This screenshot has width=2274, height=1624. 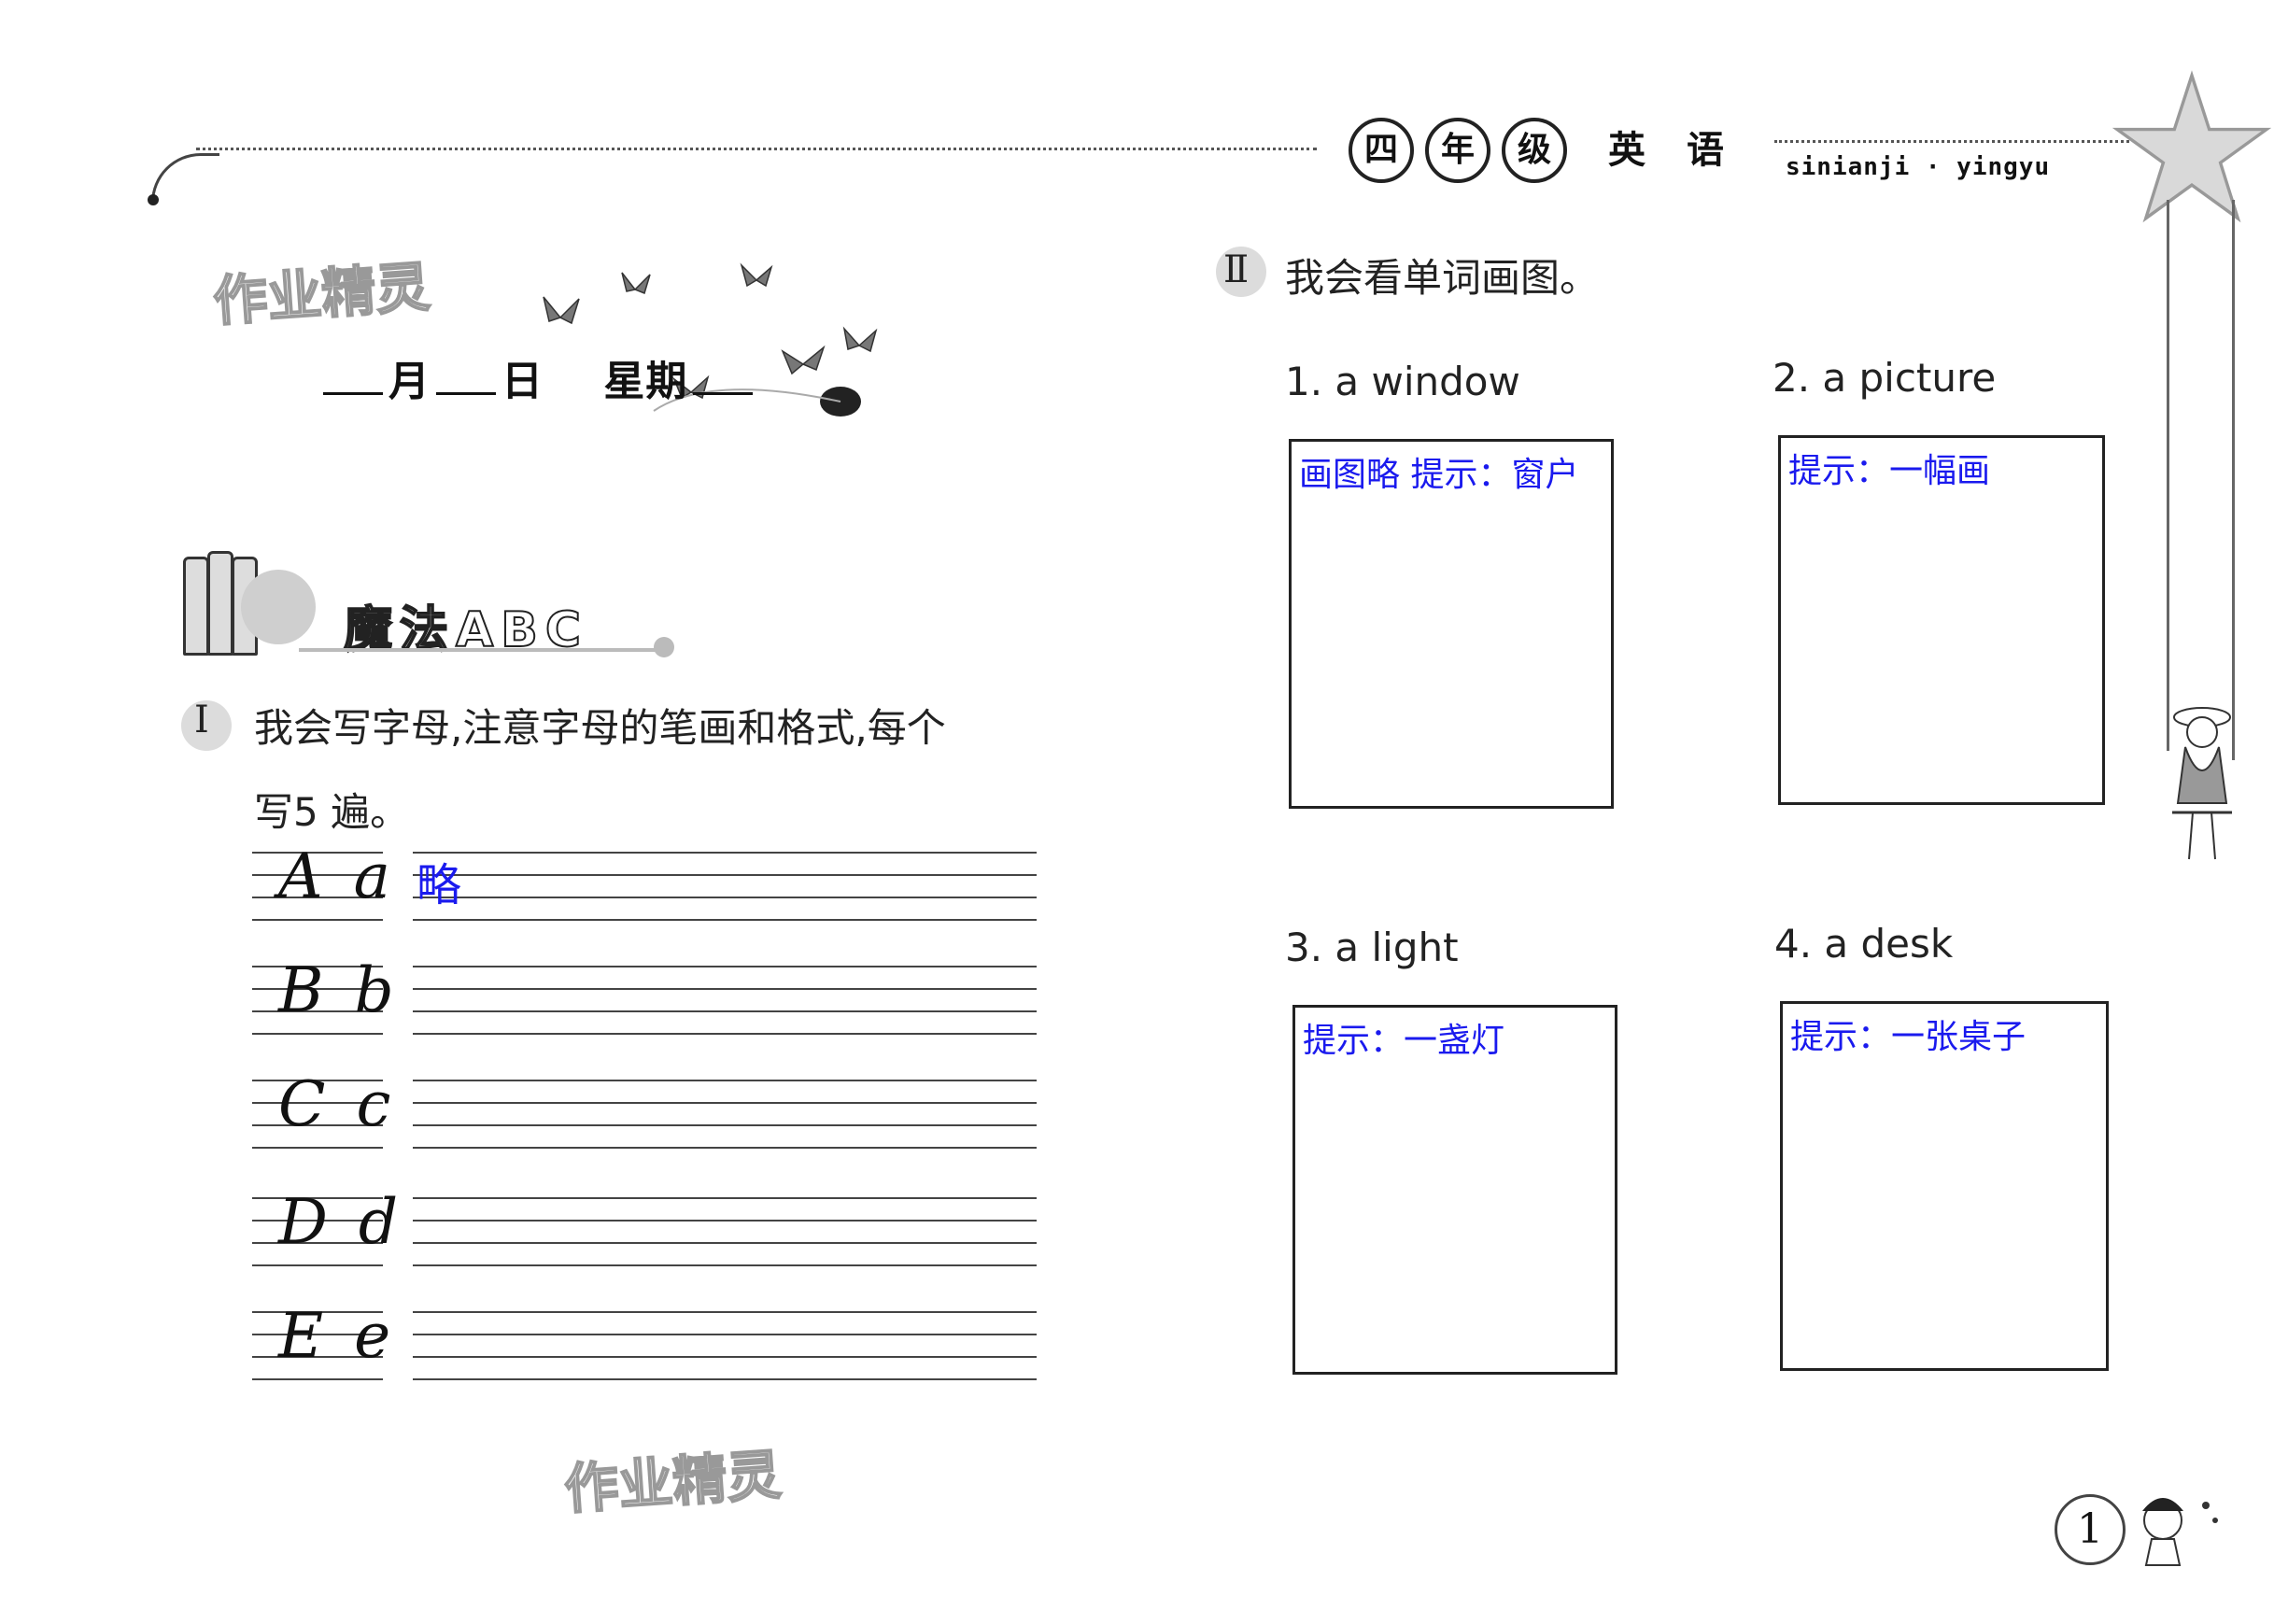 What do you see at coordinates (1404, 1041) in the screenshot?
I see `item-3-hint: 提示：一盏灯` at bounding box center [1404, 1041].